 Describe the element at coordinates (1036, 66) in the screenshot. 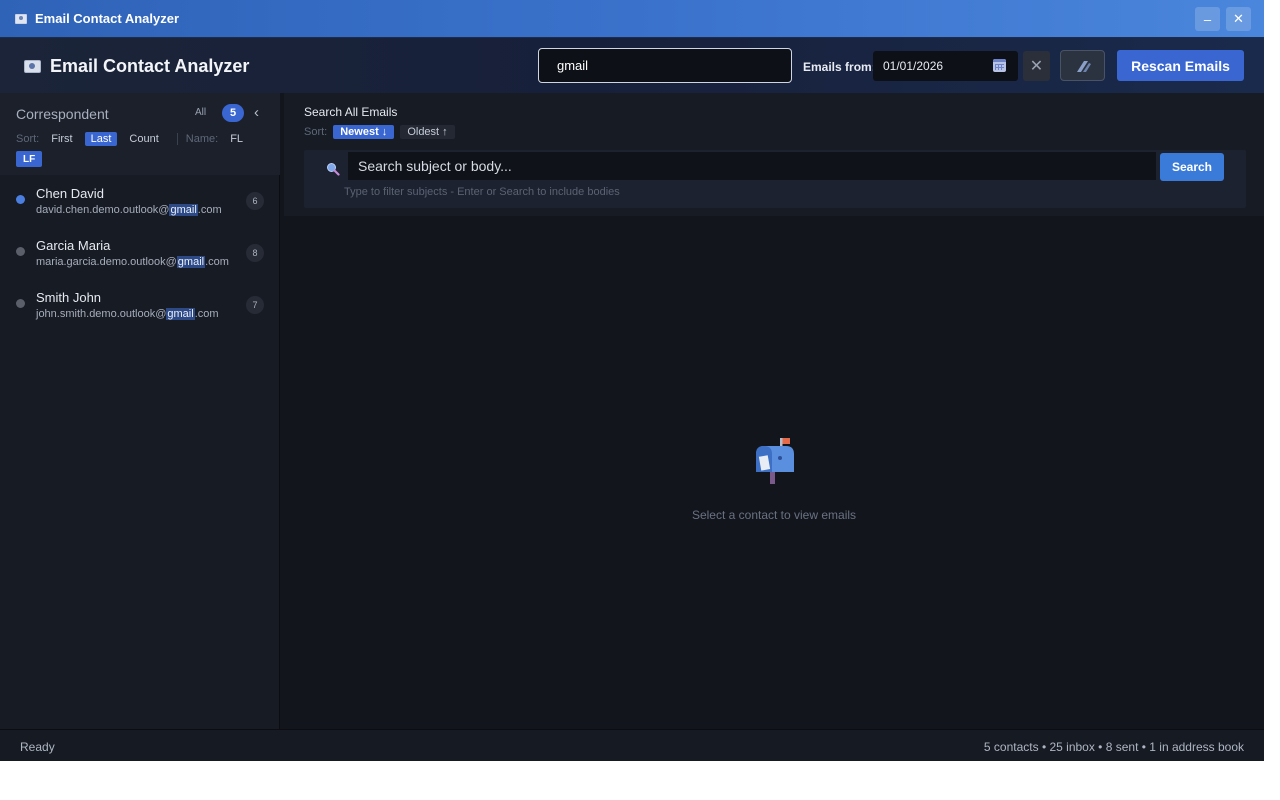

I see `clear-date-button: ✕` at that location.